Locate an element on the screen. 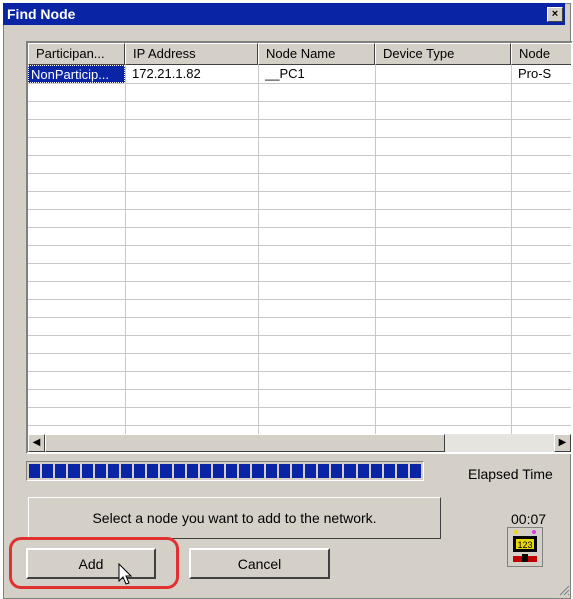  column-header-node: Node is located at coordinates (541, 54).